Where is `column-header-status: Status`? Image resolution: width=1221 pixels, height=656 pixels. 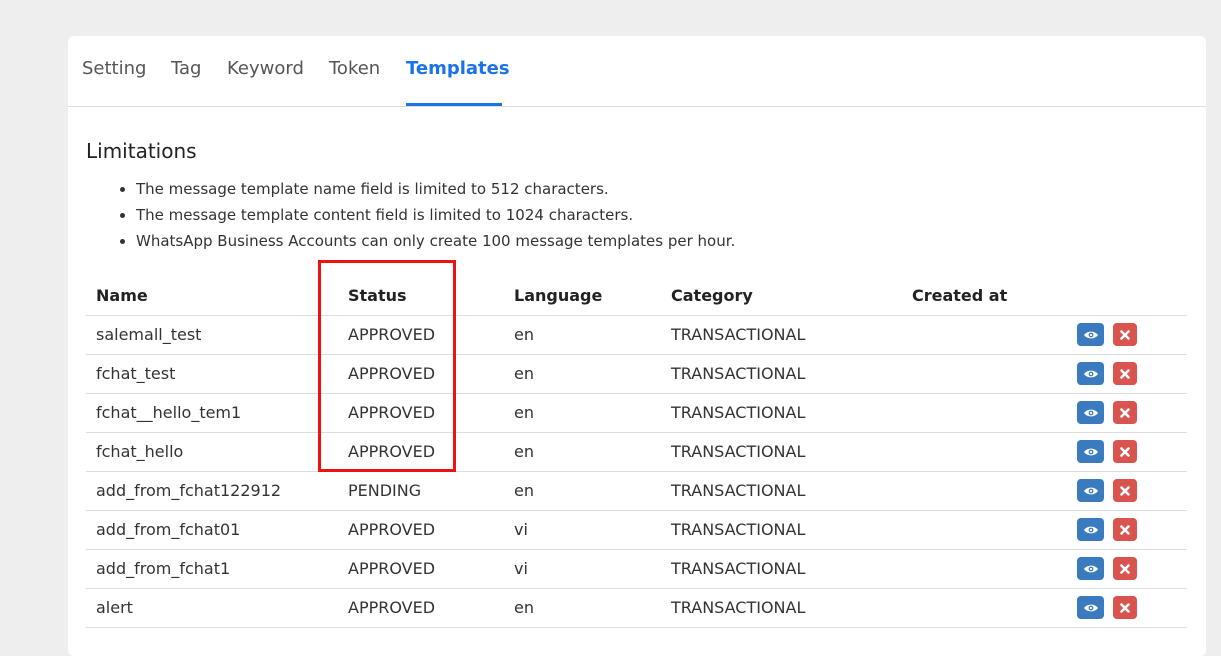 column-header-status: Status is located at coordinates (421, 296).